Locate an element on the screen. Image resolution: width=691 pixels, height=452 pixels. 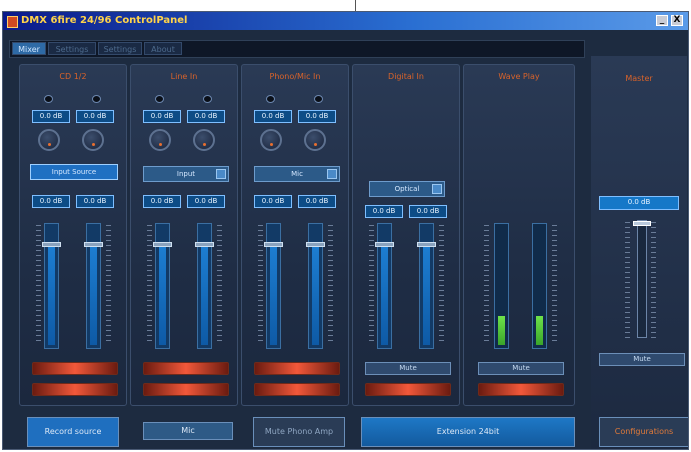
top-strip is located at coordinates (345, 5).